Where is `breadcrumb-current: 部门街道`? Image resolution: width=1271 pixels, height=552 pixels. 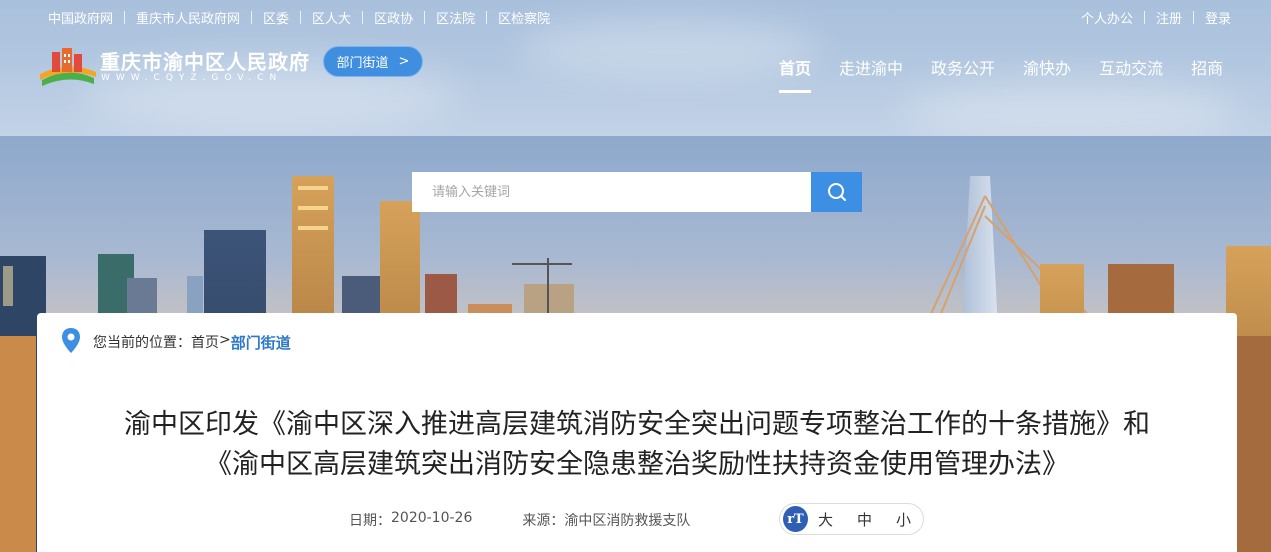 breadcrumb-current: 部门街道 is located at coordinates (261, 342).